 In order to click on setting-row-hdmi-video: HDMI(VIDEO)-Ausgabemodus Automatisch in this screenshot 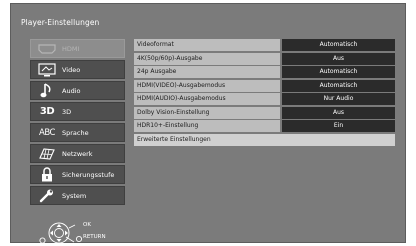, I will do `click(264, 85)`.